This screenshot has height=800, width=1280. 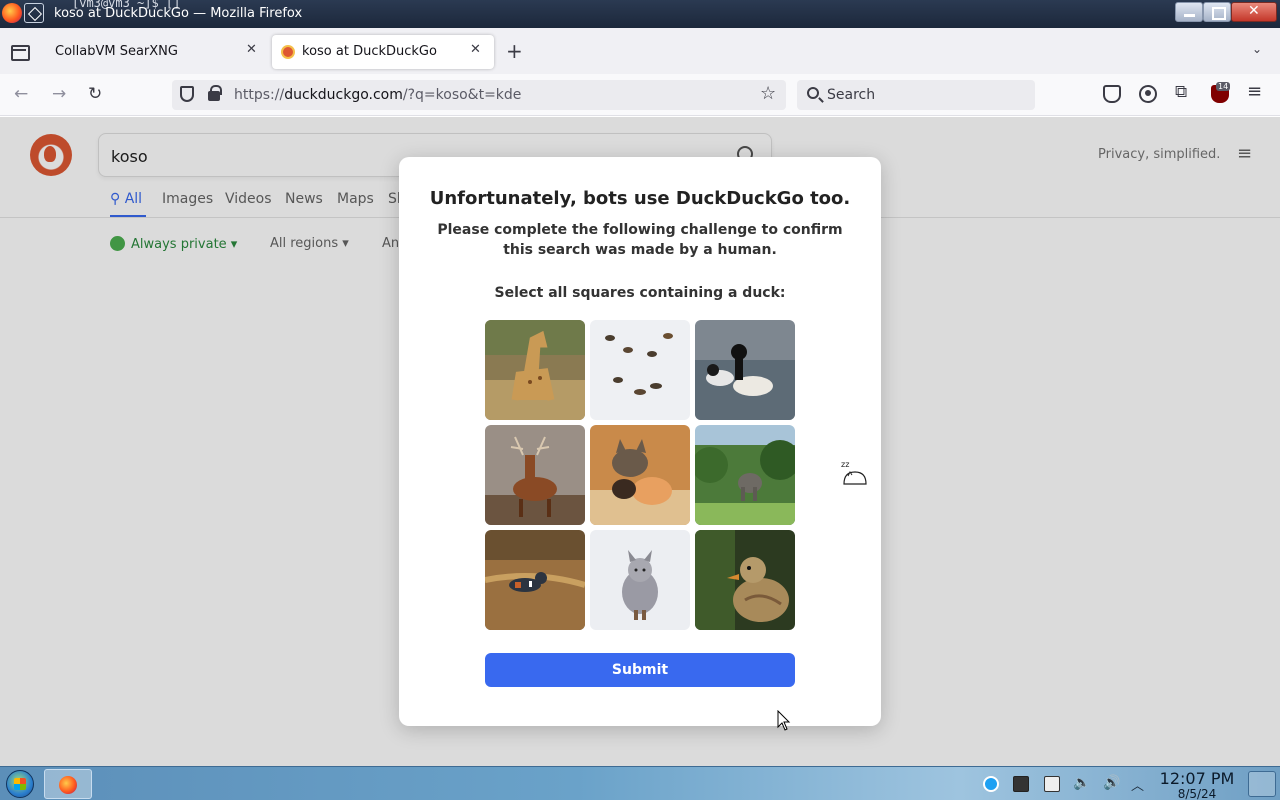 I want to click on browser-search-input, so click(x=927, y=95).